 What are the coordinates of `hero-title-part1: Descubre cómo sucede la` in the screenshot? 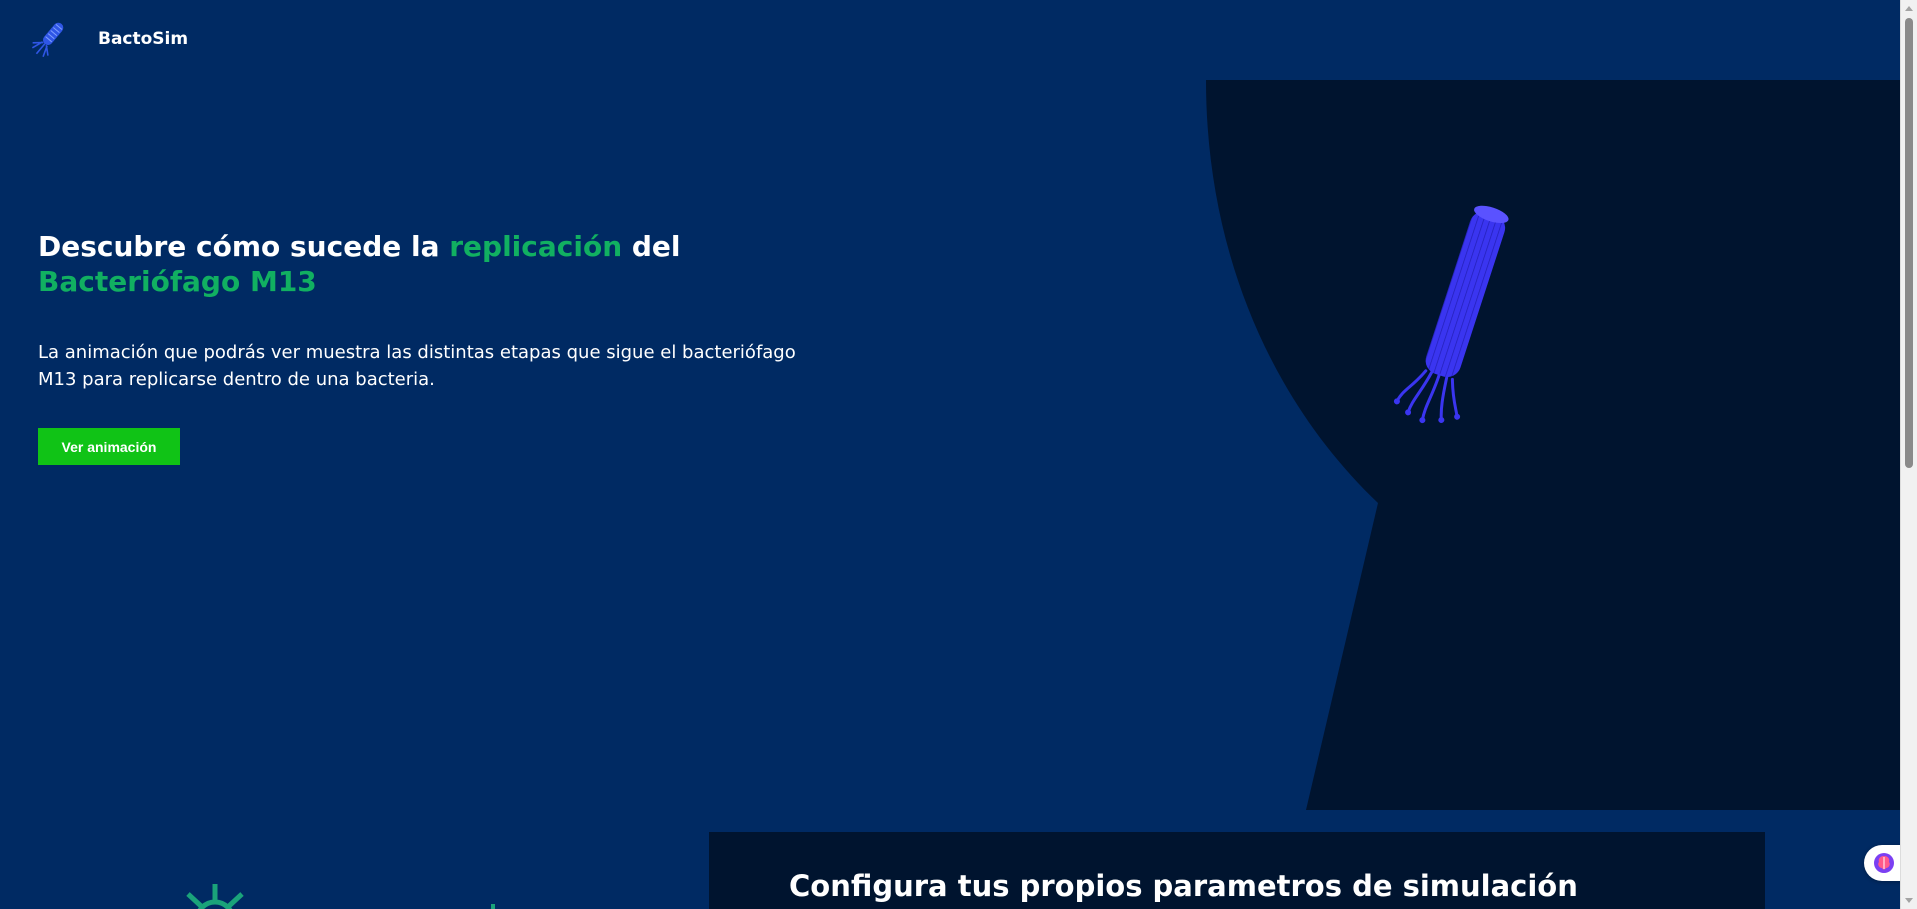 It's located at (244, 246).